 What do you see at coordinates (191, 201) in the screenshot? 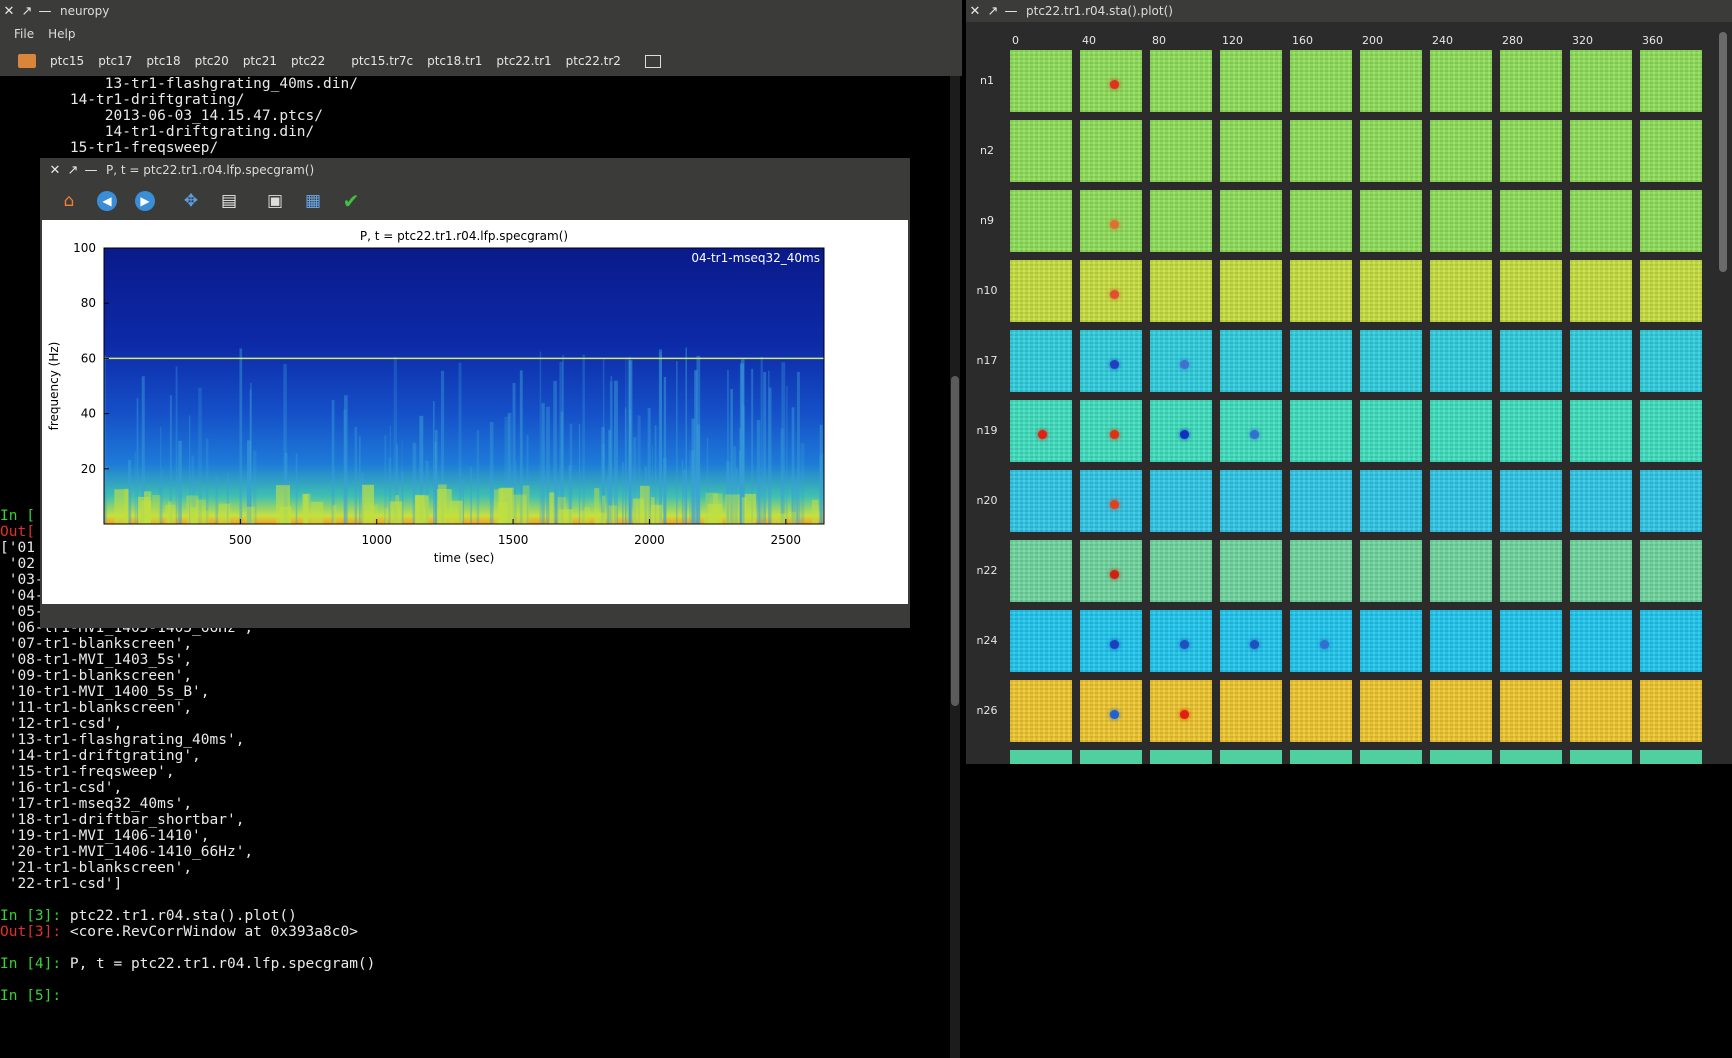
I see `pan-icon: ✥` at bounding box center [191, 201].